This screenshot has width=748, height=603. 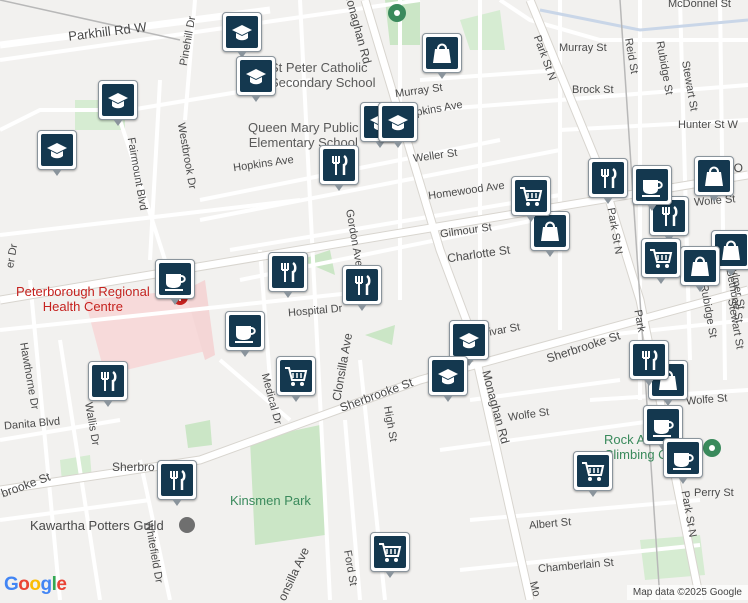 What do you see at coordinates (583, 48) in the screenshot?
I see `street-label: Murray St` at bounding box center [583, 48].